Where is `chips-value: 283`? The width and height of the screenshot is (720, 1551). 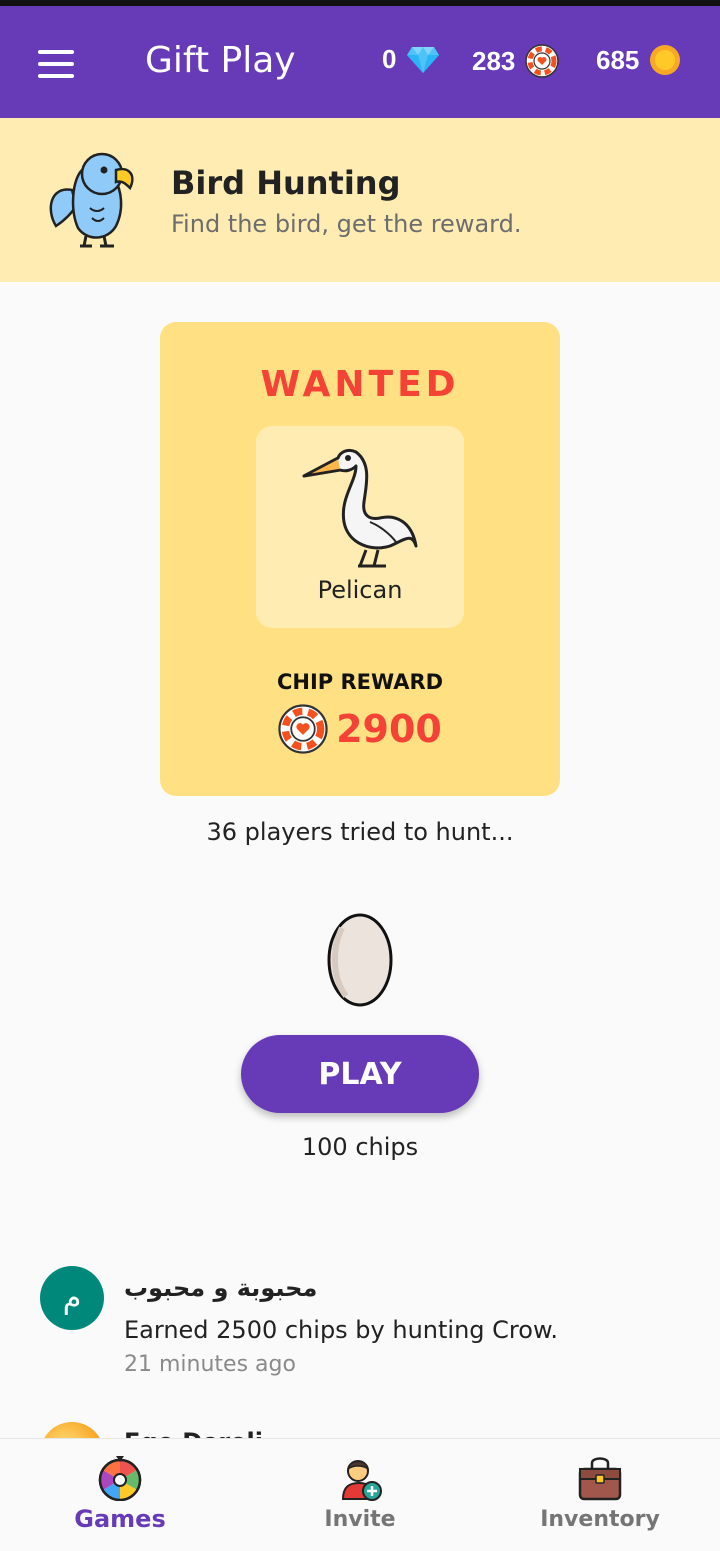
chips-value: 283 is located at coordinates (494, 60).